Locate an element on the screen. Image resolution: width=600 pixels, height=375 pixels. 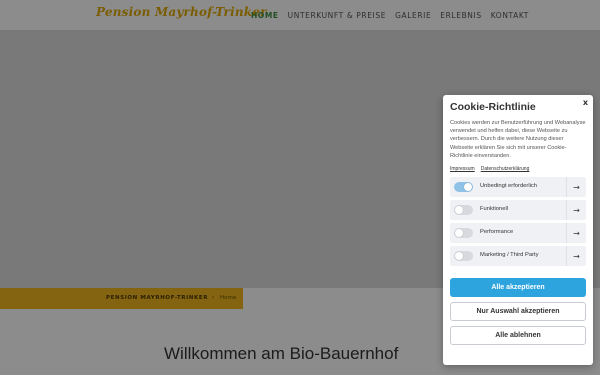
cookie-links: Impressum Datenschutzerklärung is located at coordinates (518, 169).